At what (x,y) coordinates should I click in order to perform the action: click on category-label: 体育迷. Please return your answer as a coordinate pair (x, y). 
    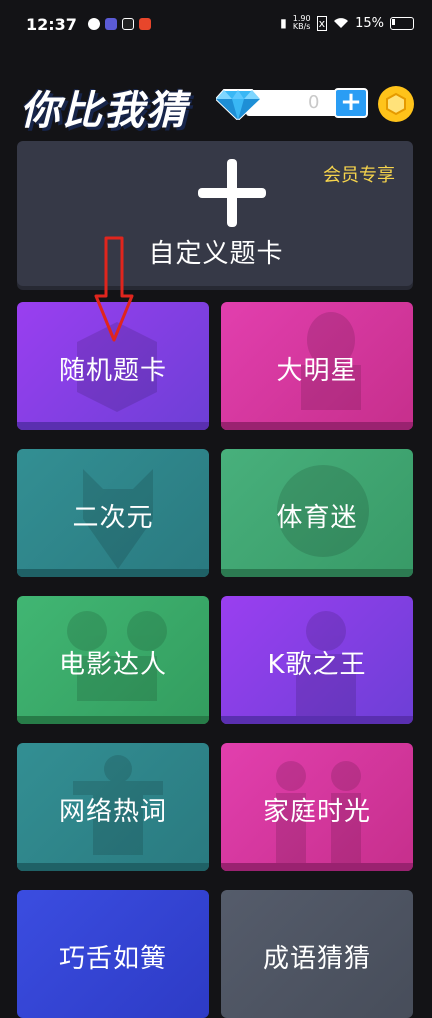
    Looking at the image, I should click on (317, 518).